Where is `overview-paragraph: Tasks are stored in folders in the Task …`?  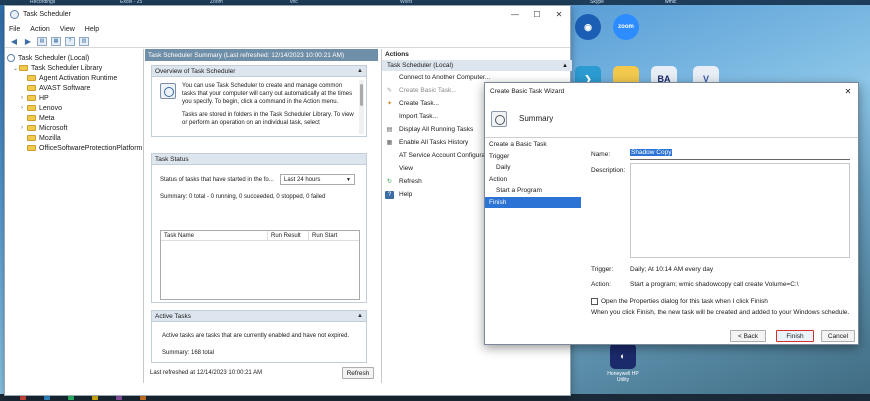 overview-paragraph: Tasks are stored in folders in the Task … is located at coordinates (268, 119).